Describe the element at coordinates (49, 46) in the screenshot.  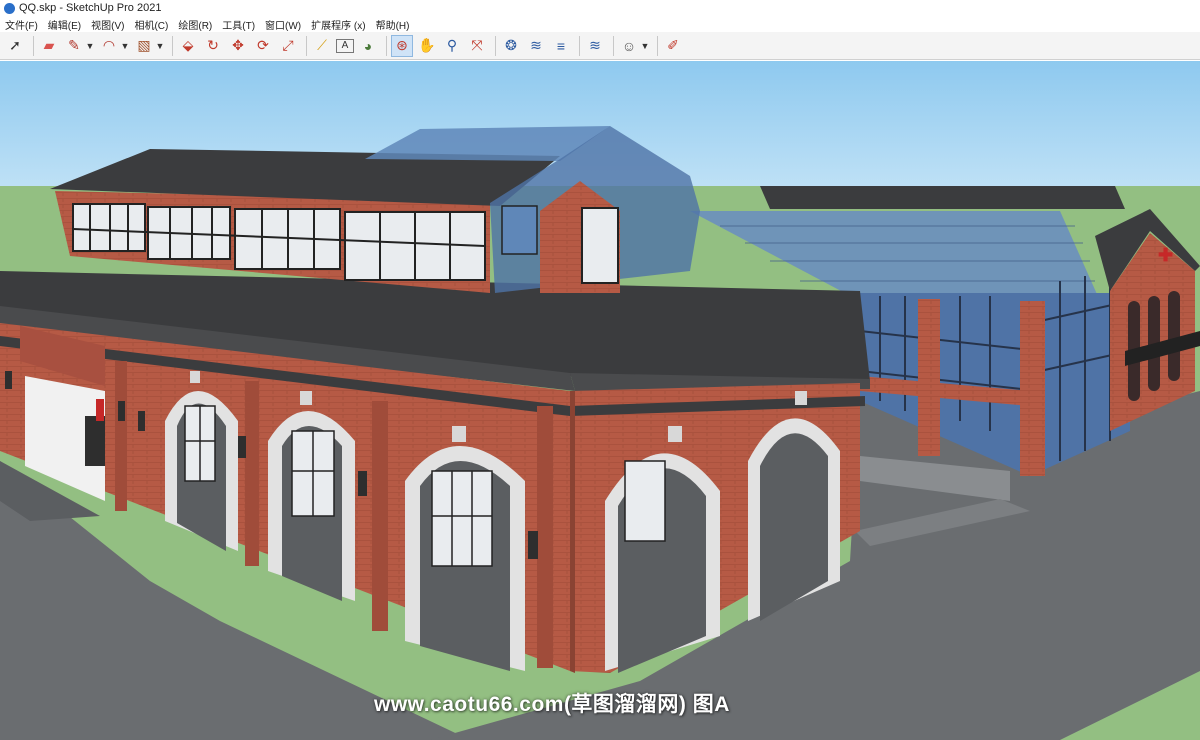
I see `eraser-tool-icon: ▰` at that location.